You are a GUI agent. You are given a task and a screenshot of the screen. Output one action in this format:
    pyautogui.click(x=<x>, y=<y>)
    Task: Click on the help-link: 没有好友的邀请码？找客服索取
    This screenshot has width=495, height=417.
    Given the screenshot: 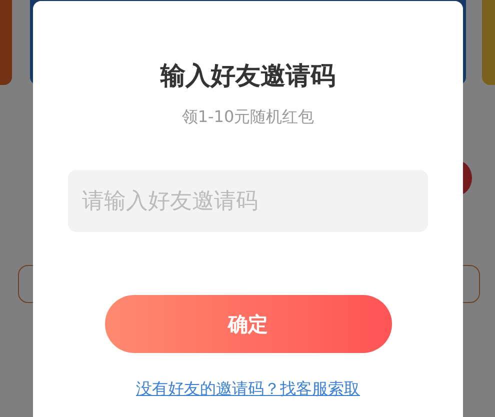 What is the action you would take?
    pyautogui.click(x=248, y=389)
    